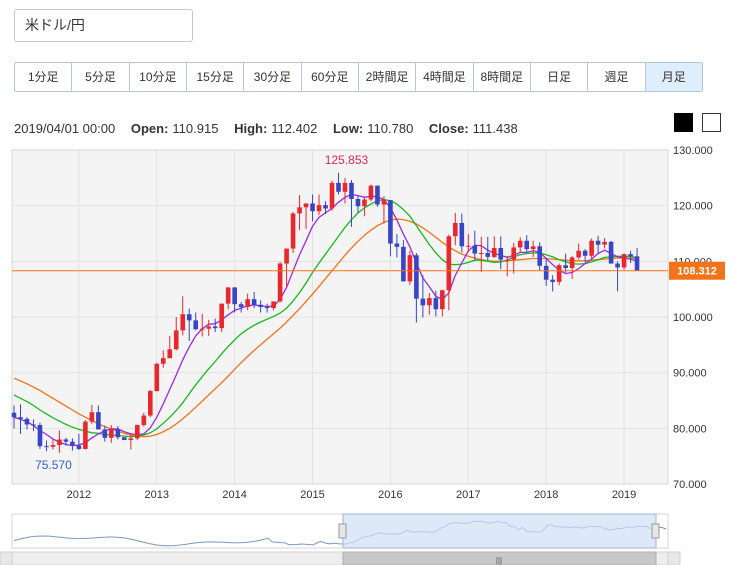  I want to click on dark-theme-toggle, so click(683, 122).